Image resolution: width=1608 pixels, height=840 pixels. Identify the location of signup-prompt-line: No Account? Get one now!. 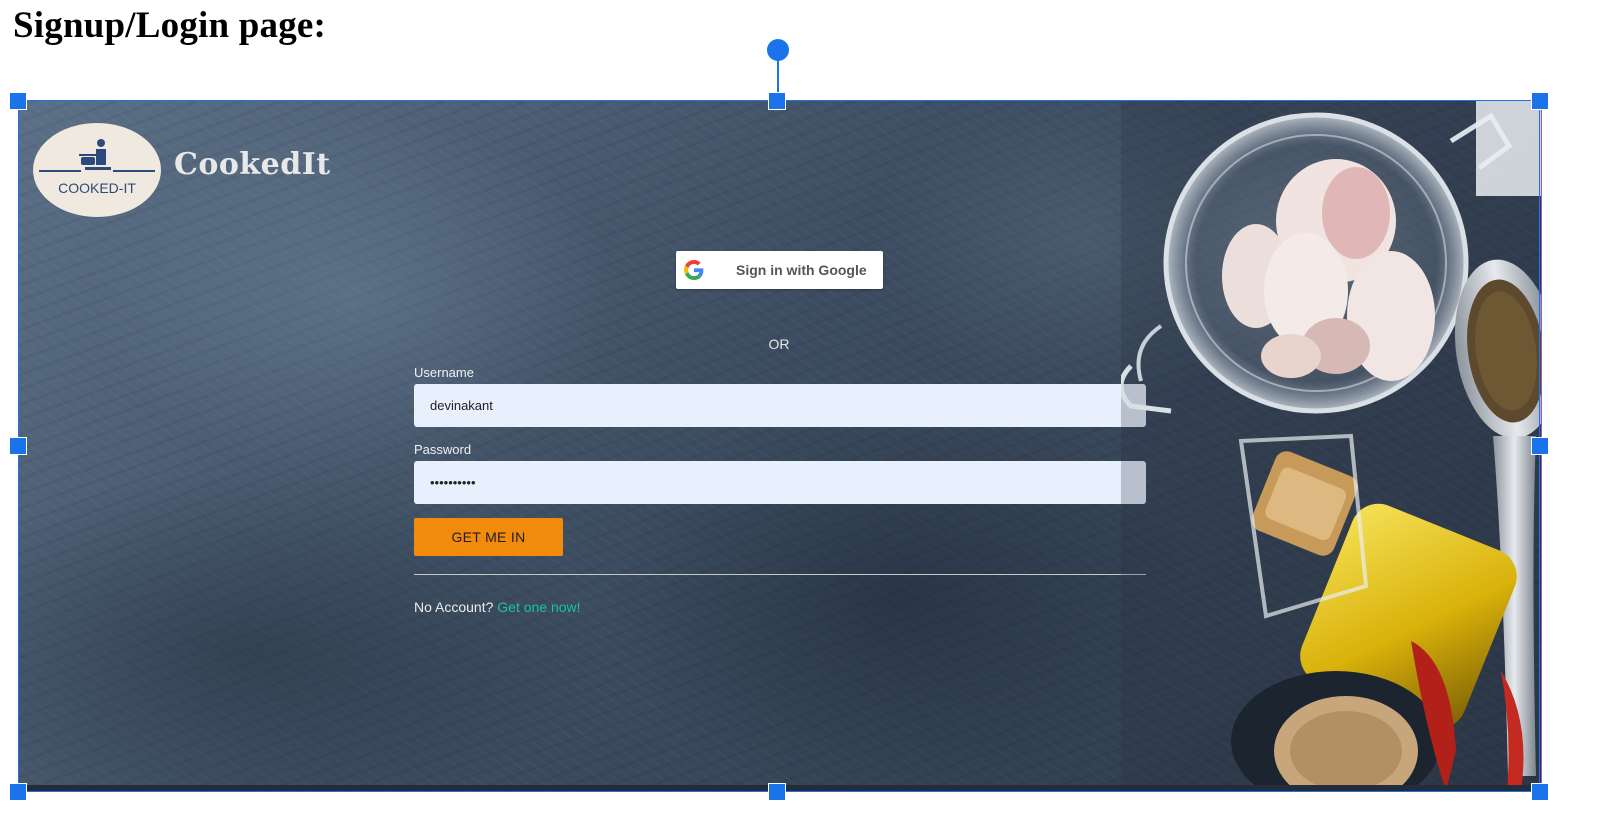
(780, 607).